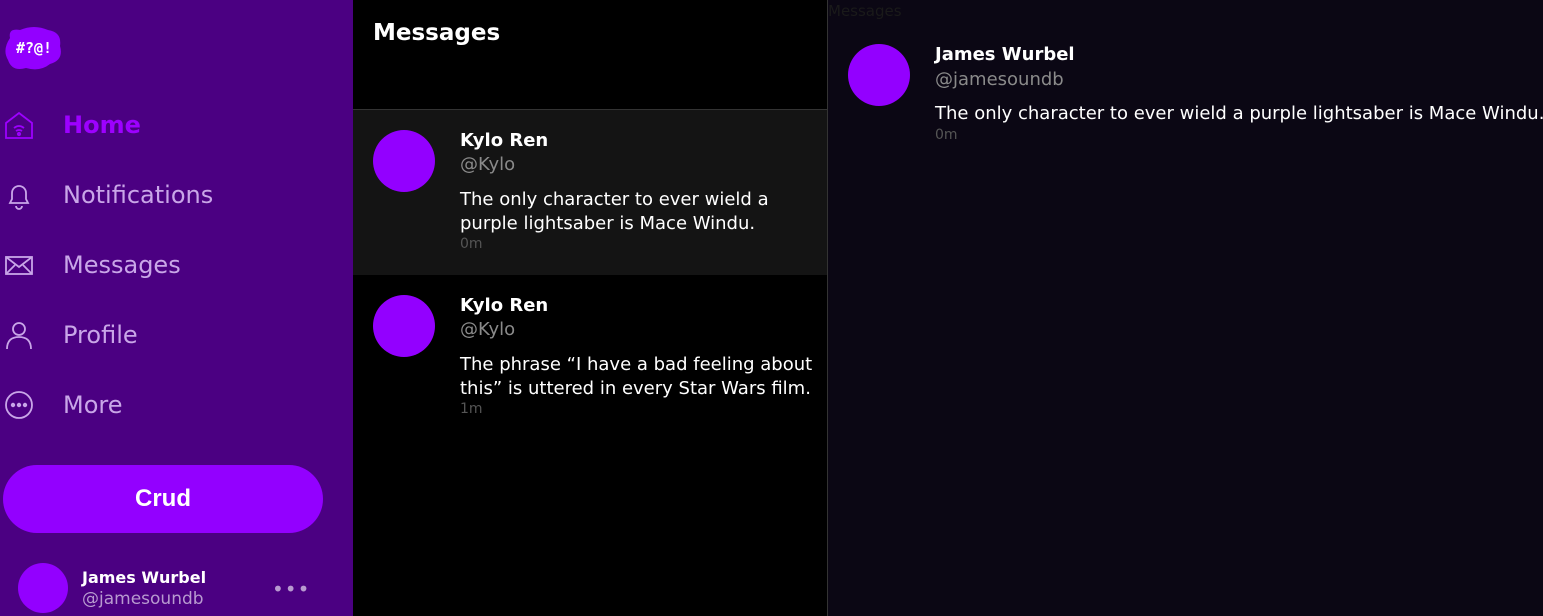 This screenshot has width=1543, height=616. What do you see at coordinates (138, 195) in the screenshot?
I see `sidebar-item-label: Notifications` at bounding box center [138, 195].